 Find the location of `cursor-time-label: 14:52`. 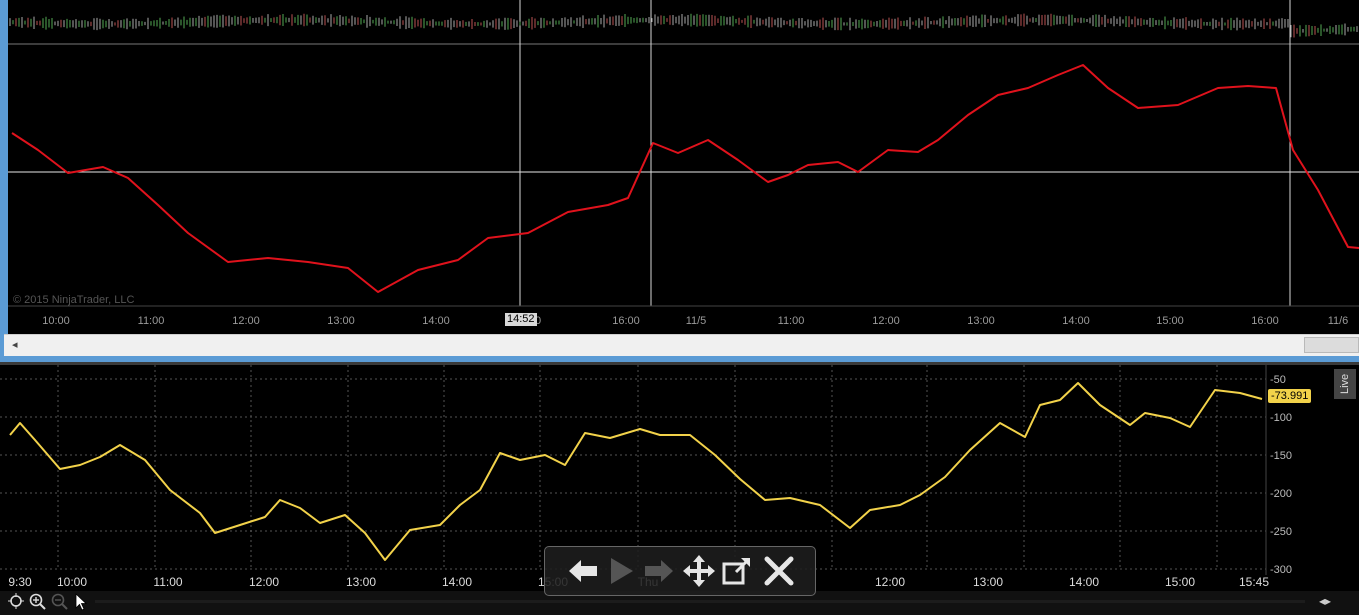

cursor-time-label: 14:52 is located at coordinates (521, 319).